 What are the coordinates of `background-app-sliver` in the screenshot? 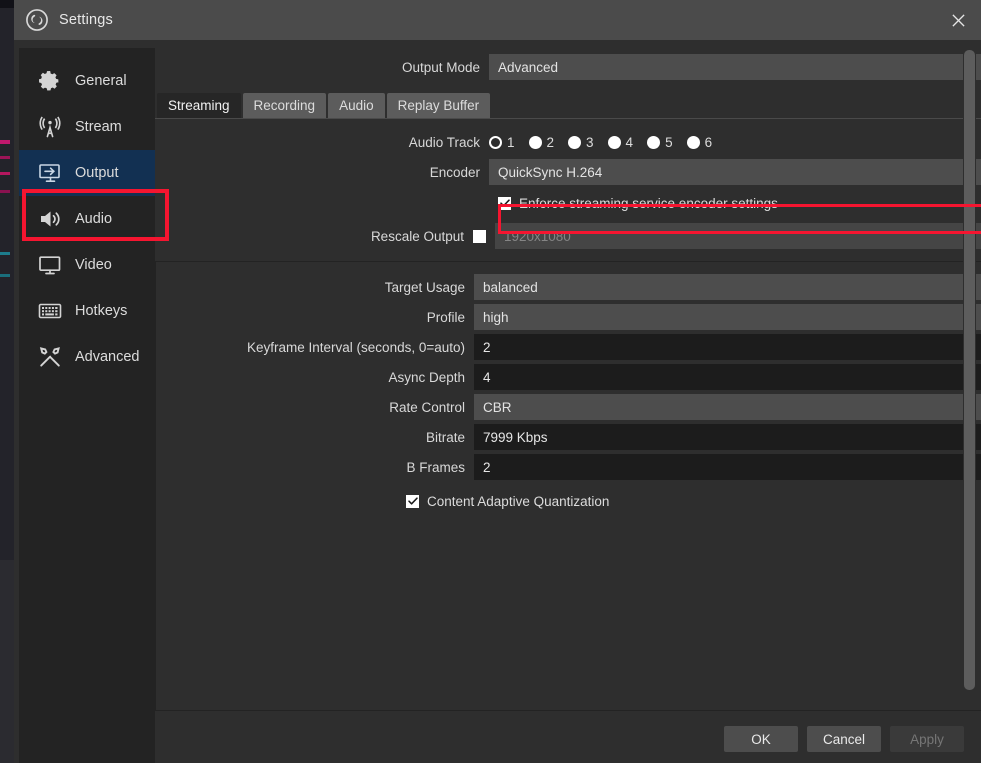 It's located at (7, 381).